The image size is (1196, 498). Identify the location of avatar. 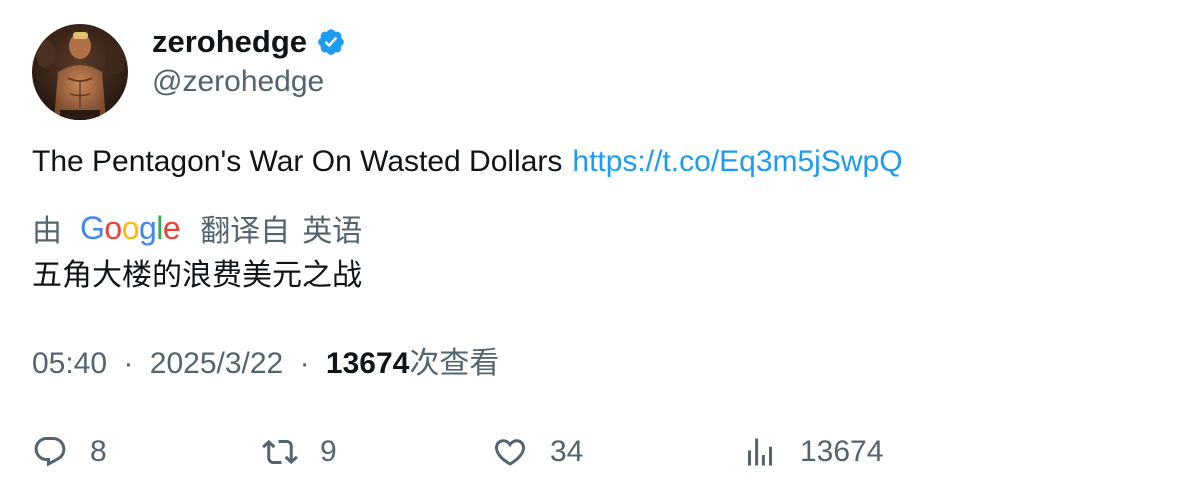
(80, 72).